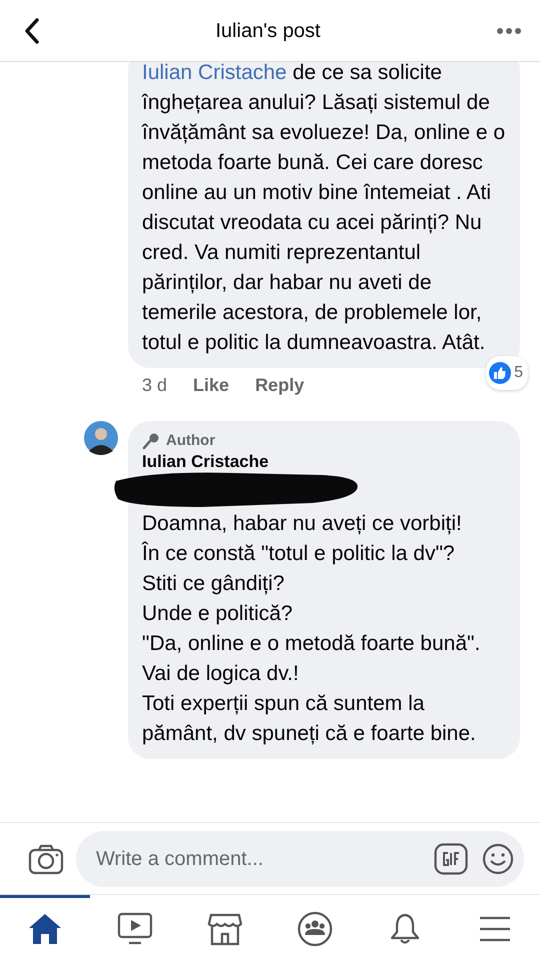 The width and height of the screenshot is (540, 960). What do you see at coordinates (214, 73) in the screenshot?
I see `mention-link: Iulian Cristache` at bounding box center [214, 73].